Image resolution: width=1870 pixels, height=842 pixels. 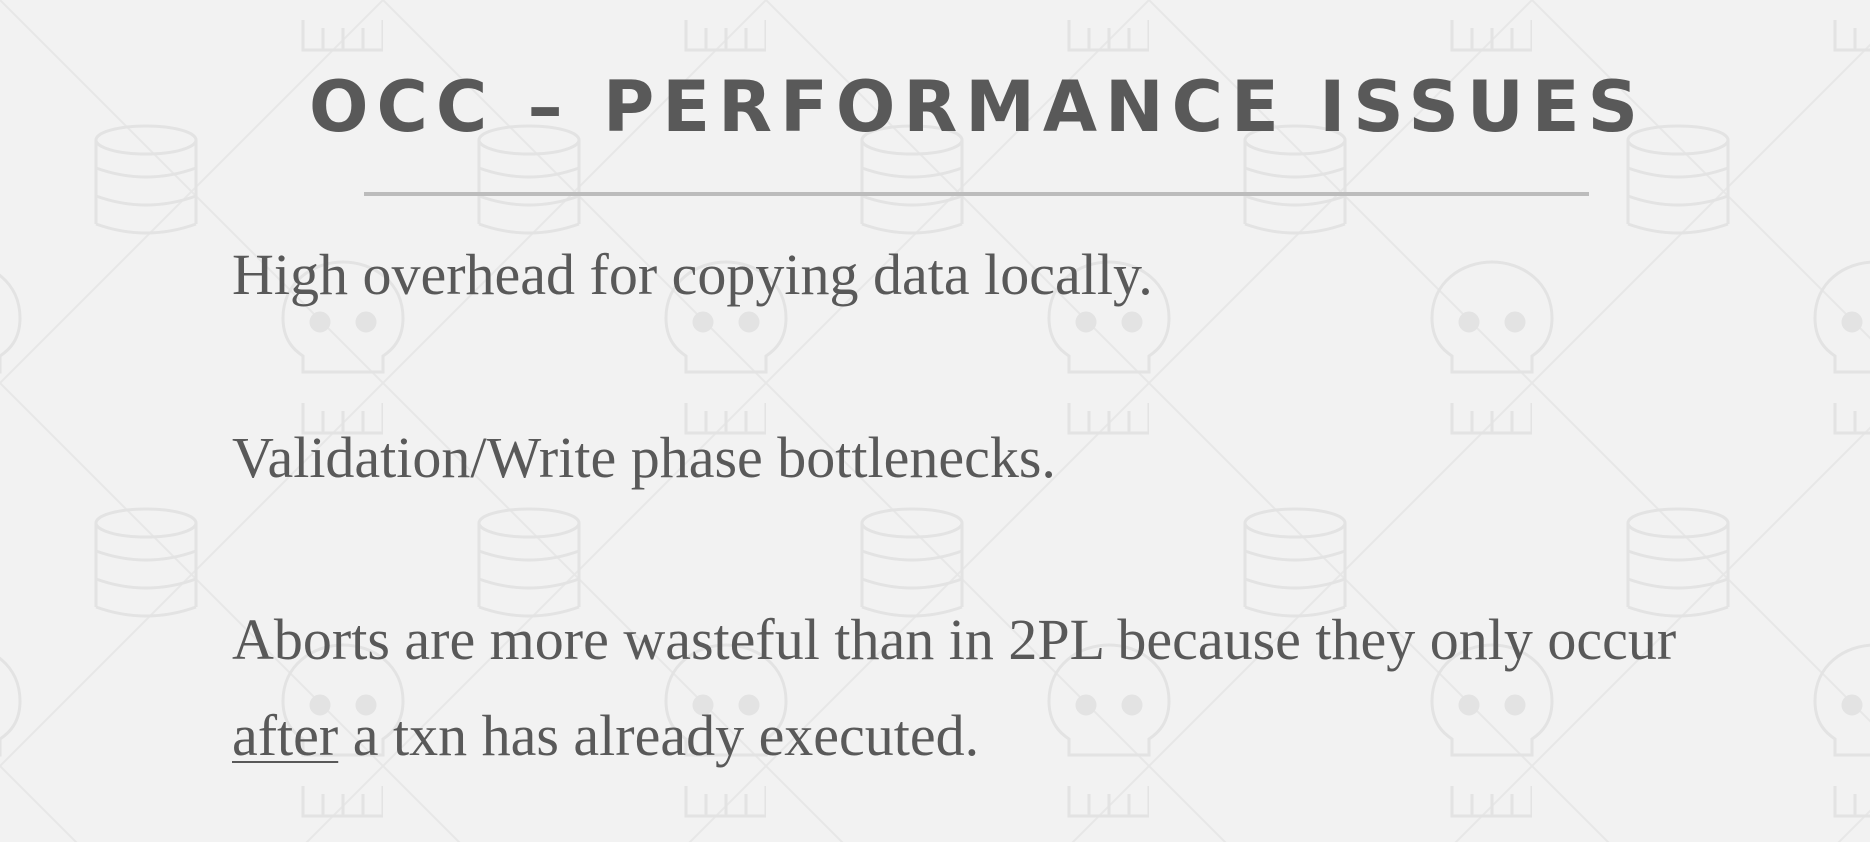 What do you see at coordinates (644, 457) in the screenshot?
I see `bullet-validation-bottlenecks: Validation/Write phase bottlenecks.` at bounding box center [644, 457].